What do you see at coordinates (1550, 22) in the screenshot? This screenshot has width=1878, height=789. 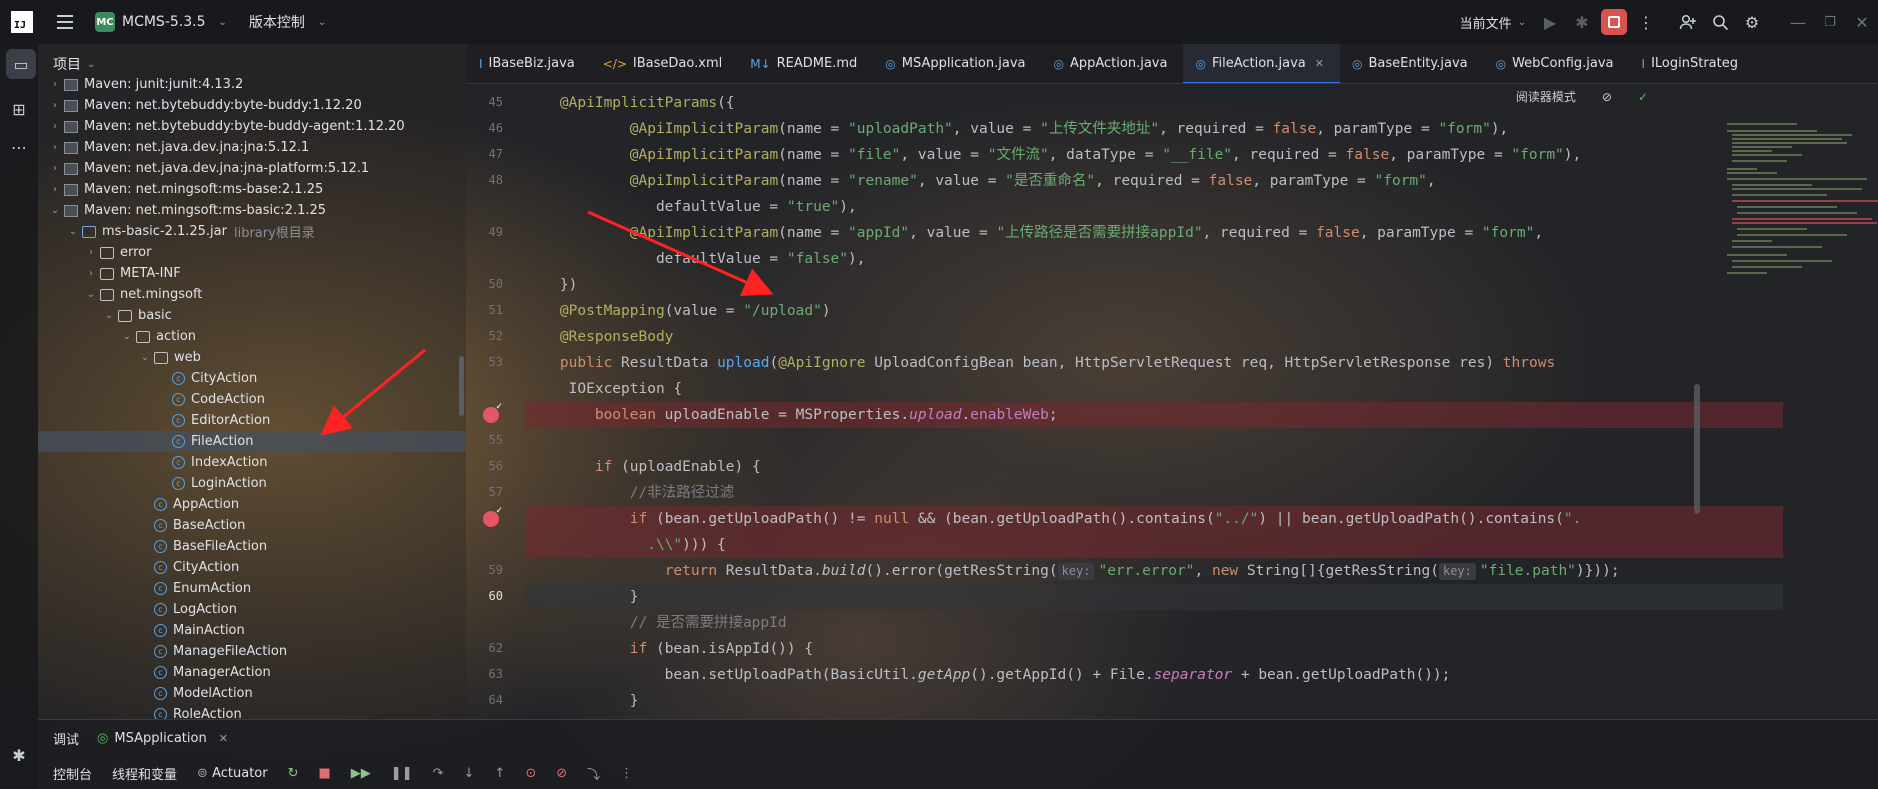 I see `run-icon: ▶` at bounding box center [1550, 22].